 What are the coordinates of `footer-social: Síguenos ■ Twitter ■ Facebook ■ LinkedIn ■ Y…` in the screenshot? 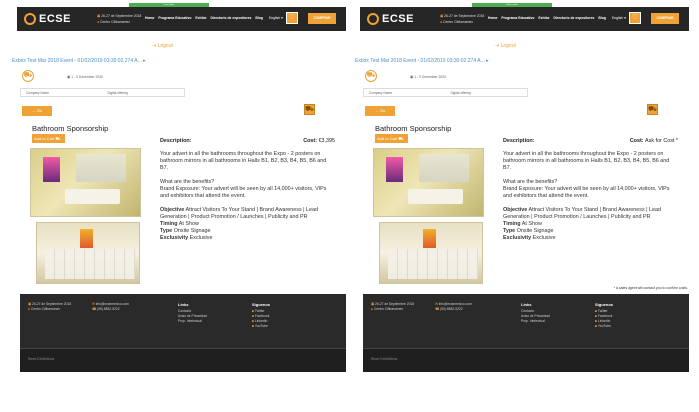 It's located at (261, 315).